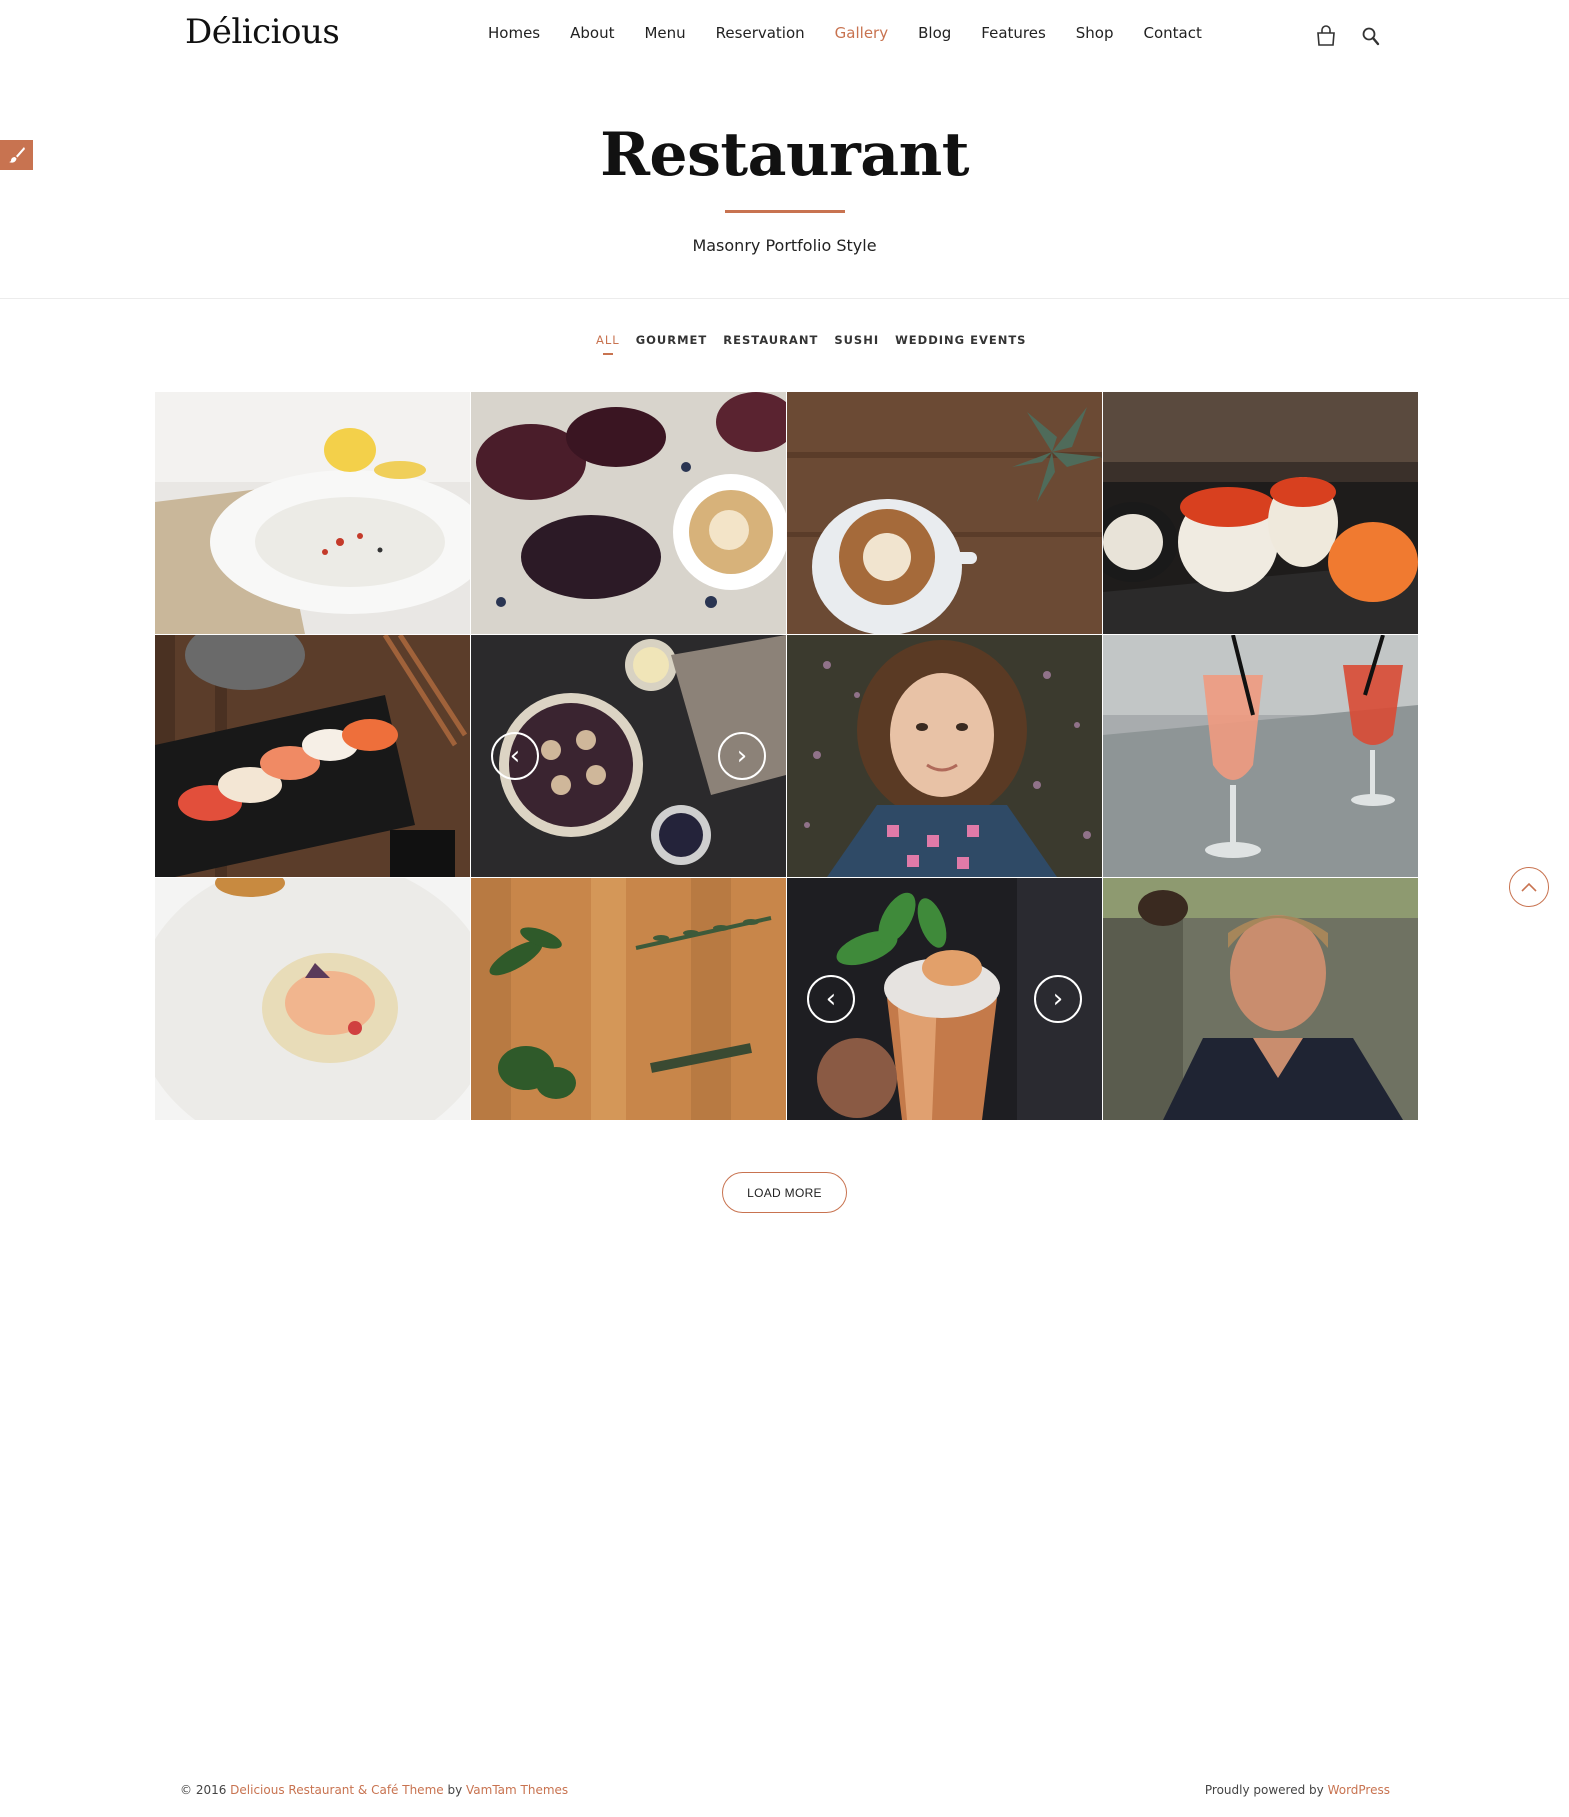 The height and width of the screenshot is (1817, 1569). What do you see at coordinates (760, 33) in the screenshot?
I see `nav-item-reservation: Reservation` at bounding box center [760, 33].